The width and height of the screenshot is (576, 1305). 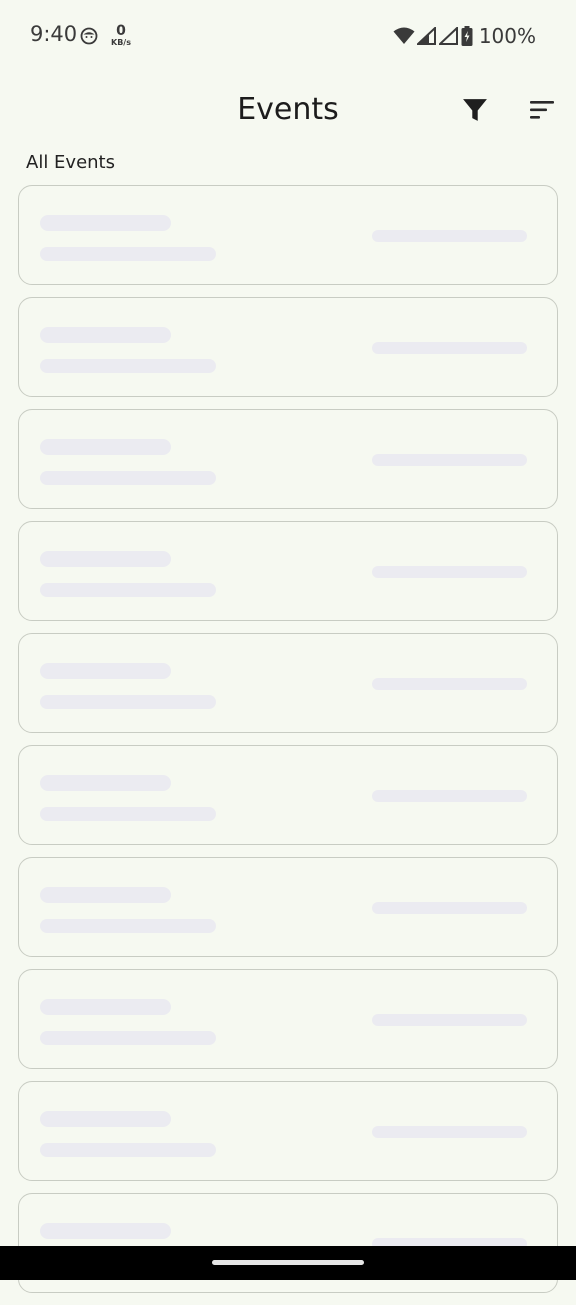 What do you see at coordinates (467, 36) in the screenshot?
I see `battery-charging-icon` at bounding box center [467, 36].